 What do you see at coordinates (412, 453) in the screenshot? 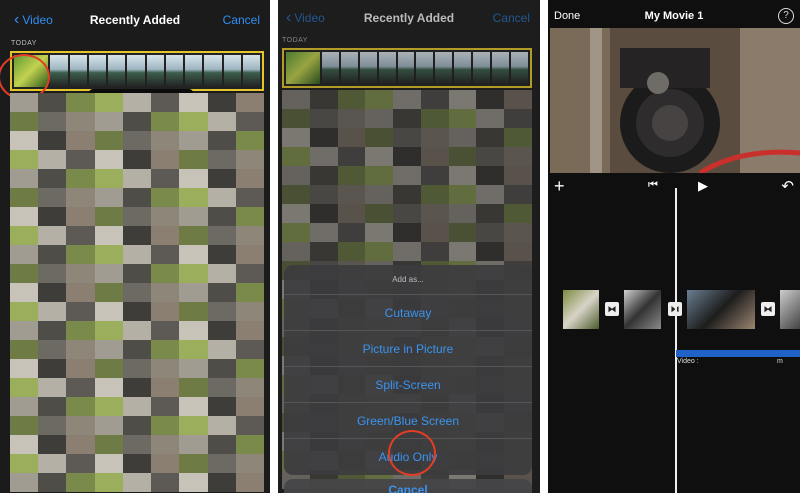
I see `highlight-circle` at bounding box center [412, 453].